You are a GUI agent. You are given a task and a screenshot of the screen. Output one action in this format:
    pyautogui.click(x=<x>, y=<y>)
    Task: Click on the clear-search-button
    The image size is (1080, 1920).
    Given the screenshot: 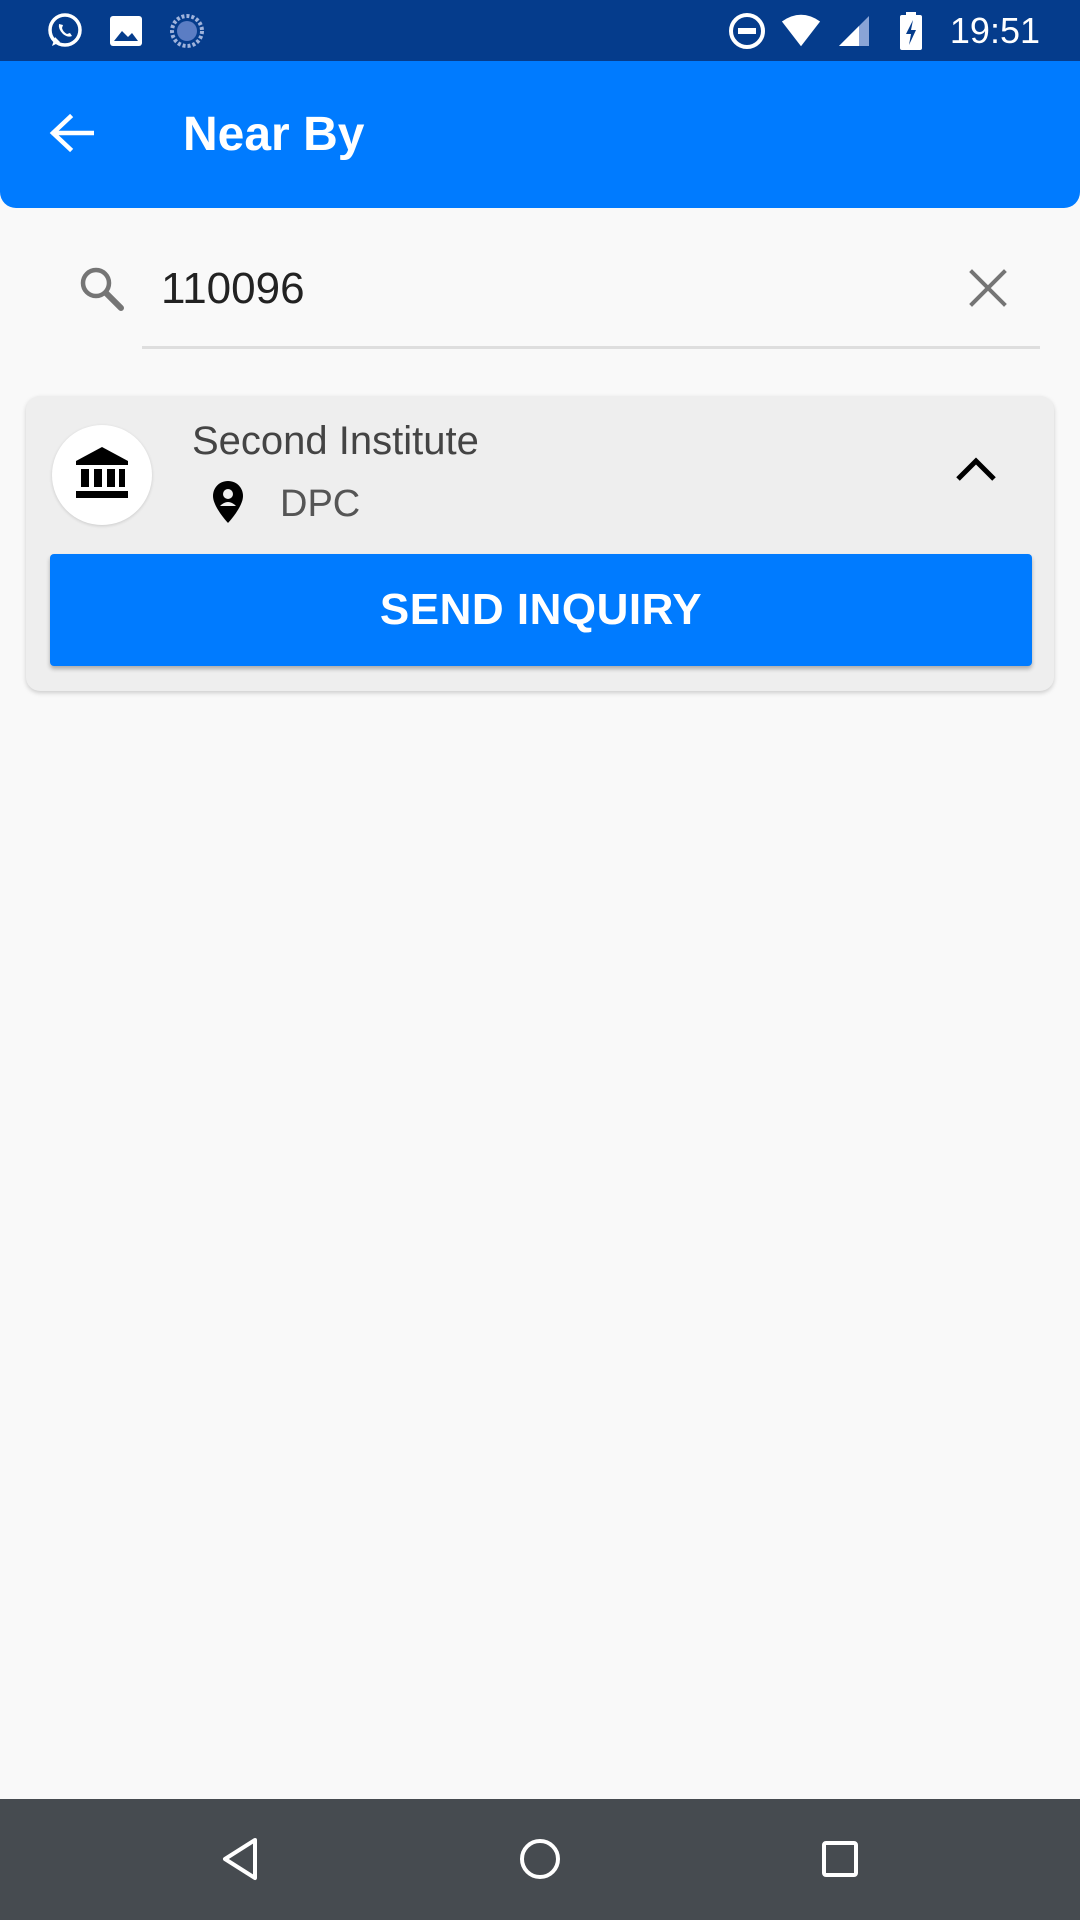 What is the action you would take?
    pyautogui.click(x=988, y=290)
    